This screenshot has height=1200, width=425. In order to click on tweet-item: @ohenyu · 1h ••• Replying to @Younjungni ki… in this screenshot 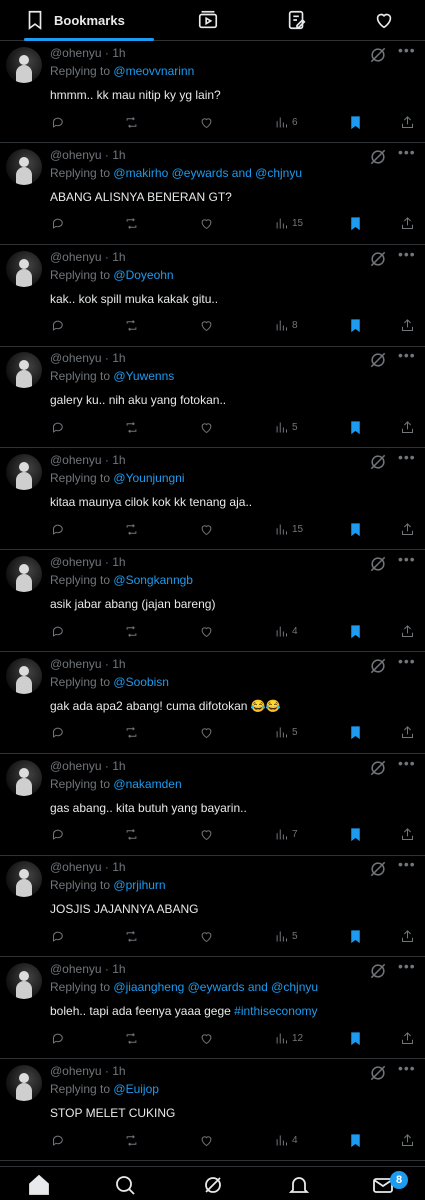, I will do `click(212, 499)`.